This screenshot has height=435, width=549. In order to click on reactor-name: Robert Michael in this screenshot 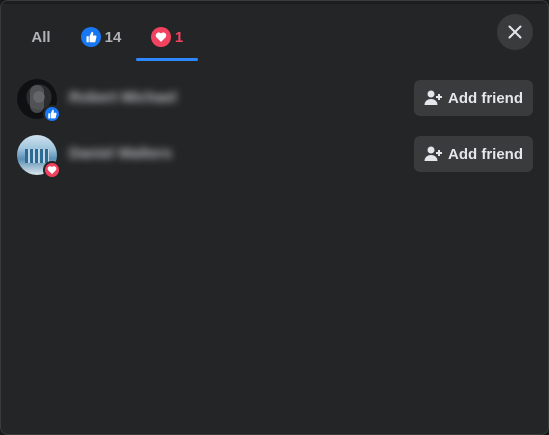, I will do `click(123, 97)`.